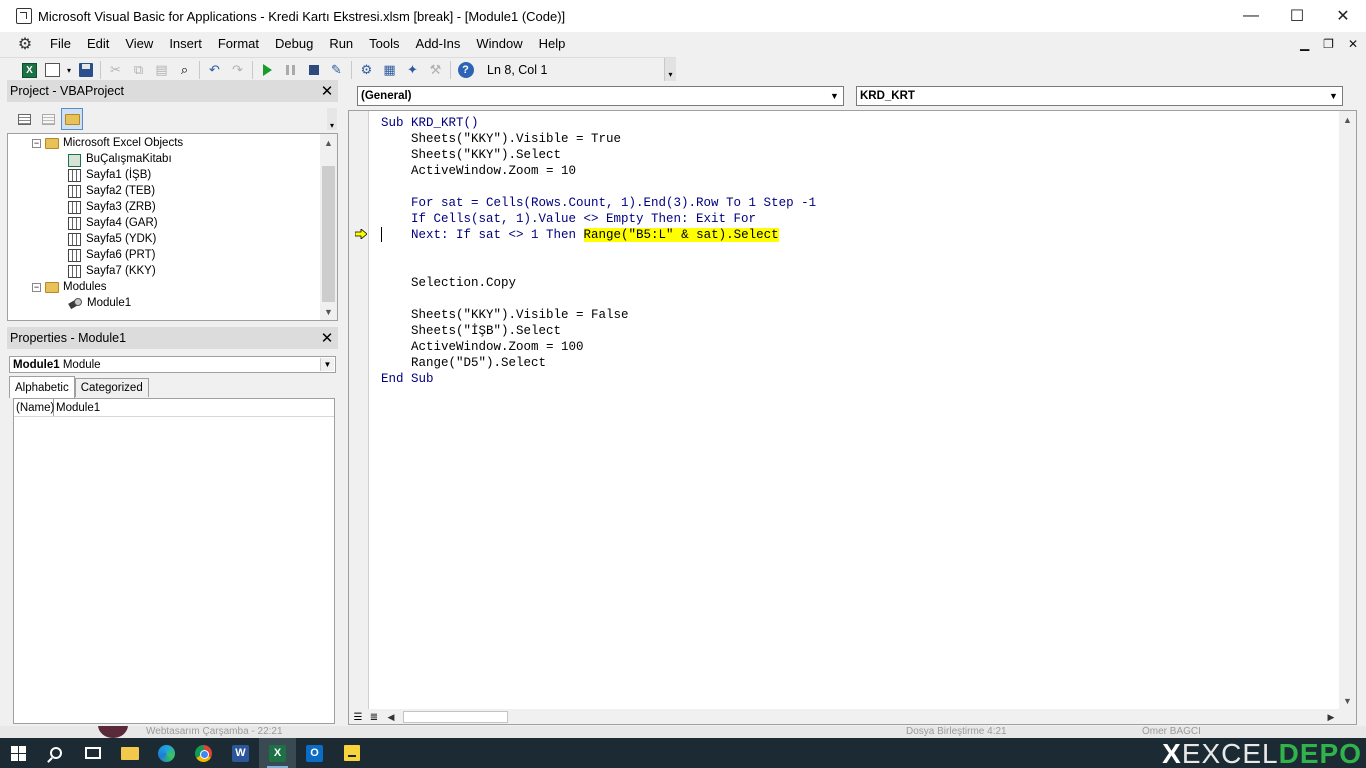 The height and width of the screenshot is (768, 1366). I want to click on reset-button, so click(313, 70).